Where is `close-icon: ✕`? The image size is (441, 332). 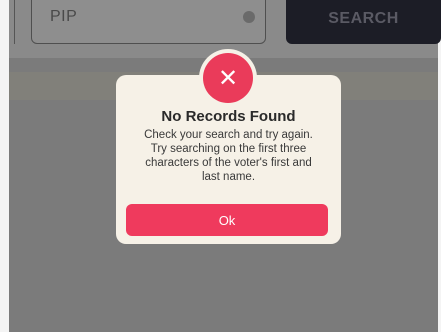 close-icon: ✕ is located at coordinates (228, 78).